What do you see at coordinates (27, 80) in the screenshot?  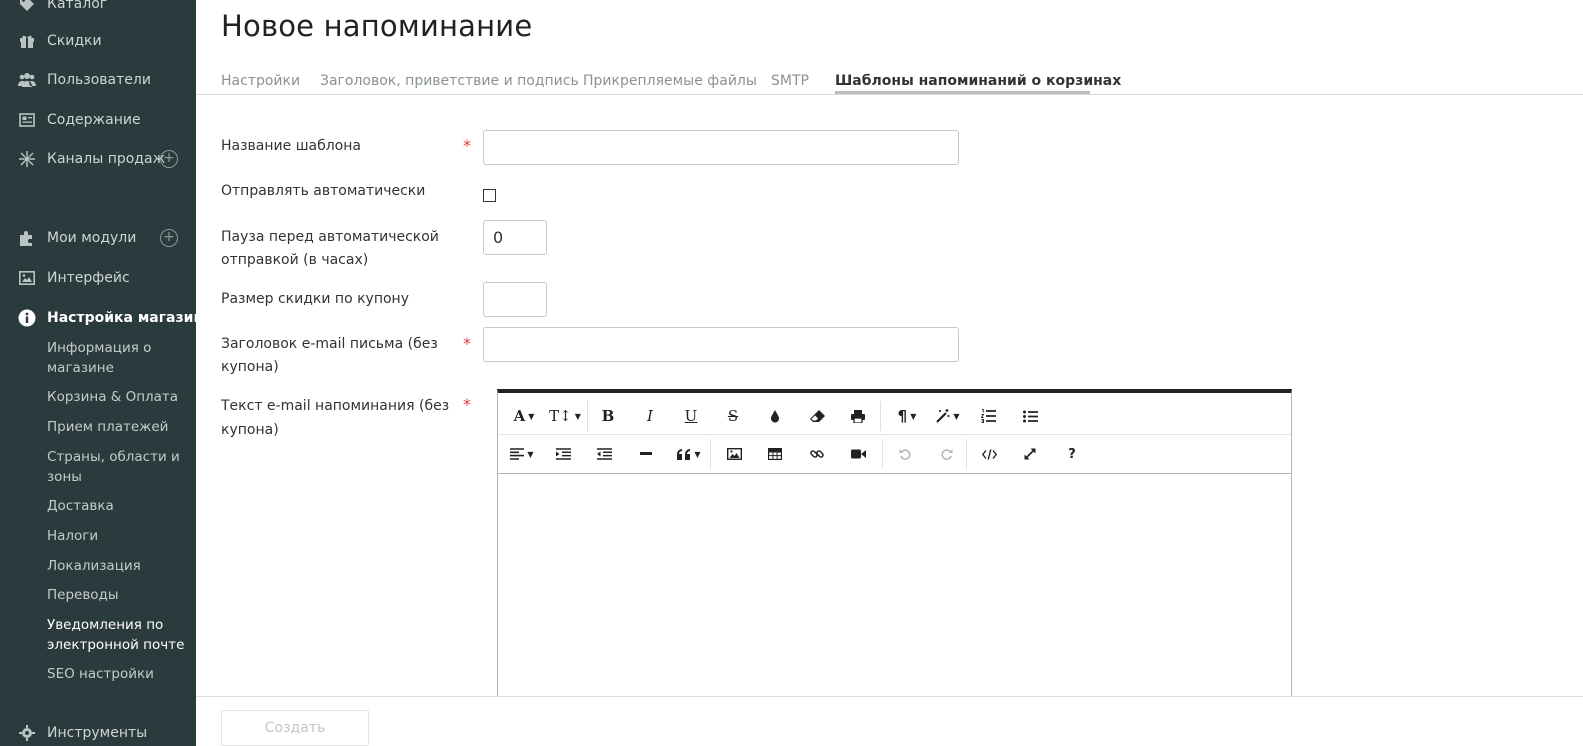 I see `users-icon` at bounding box center [27, 80].